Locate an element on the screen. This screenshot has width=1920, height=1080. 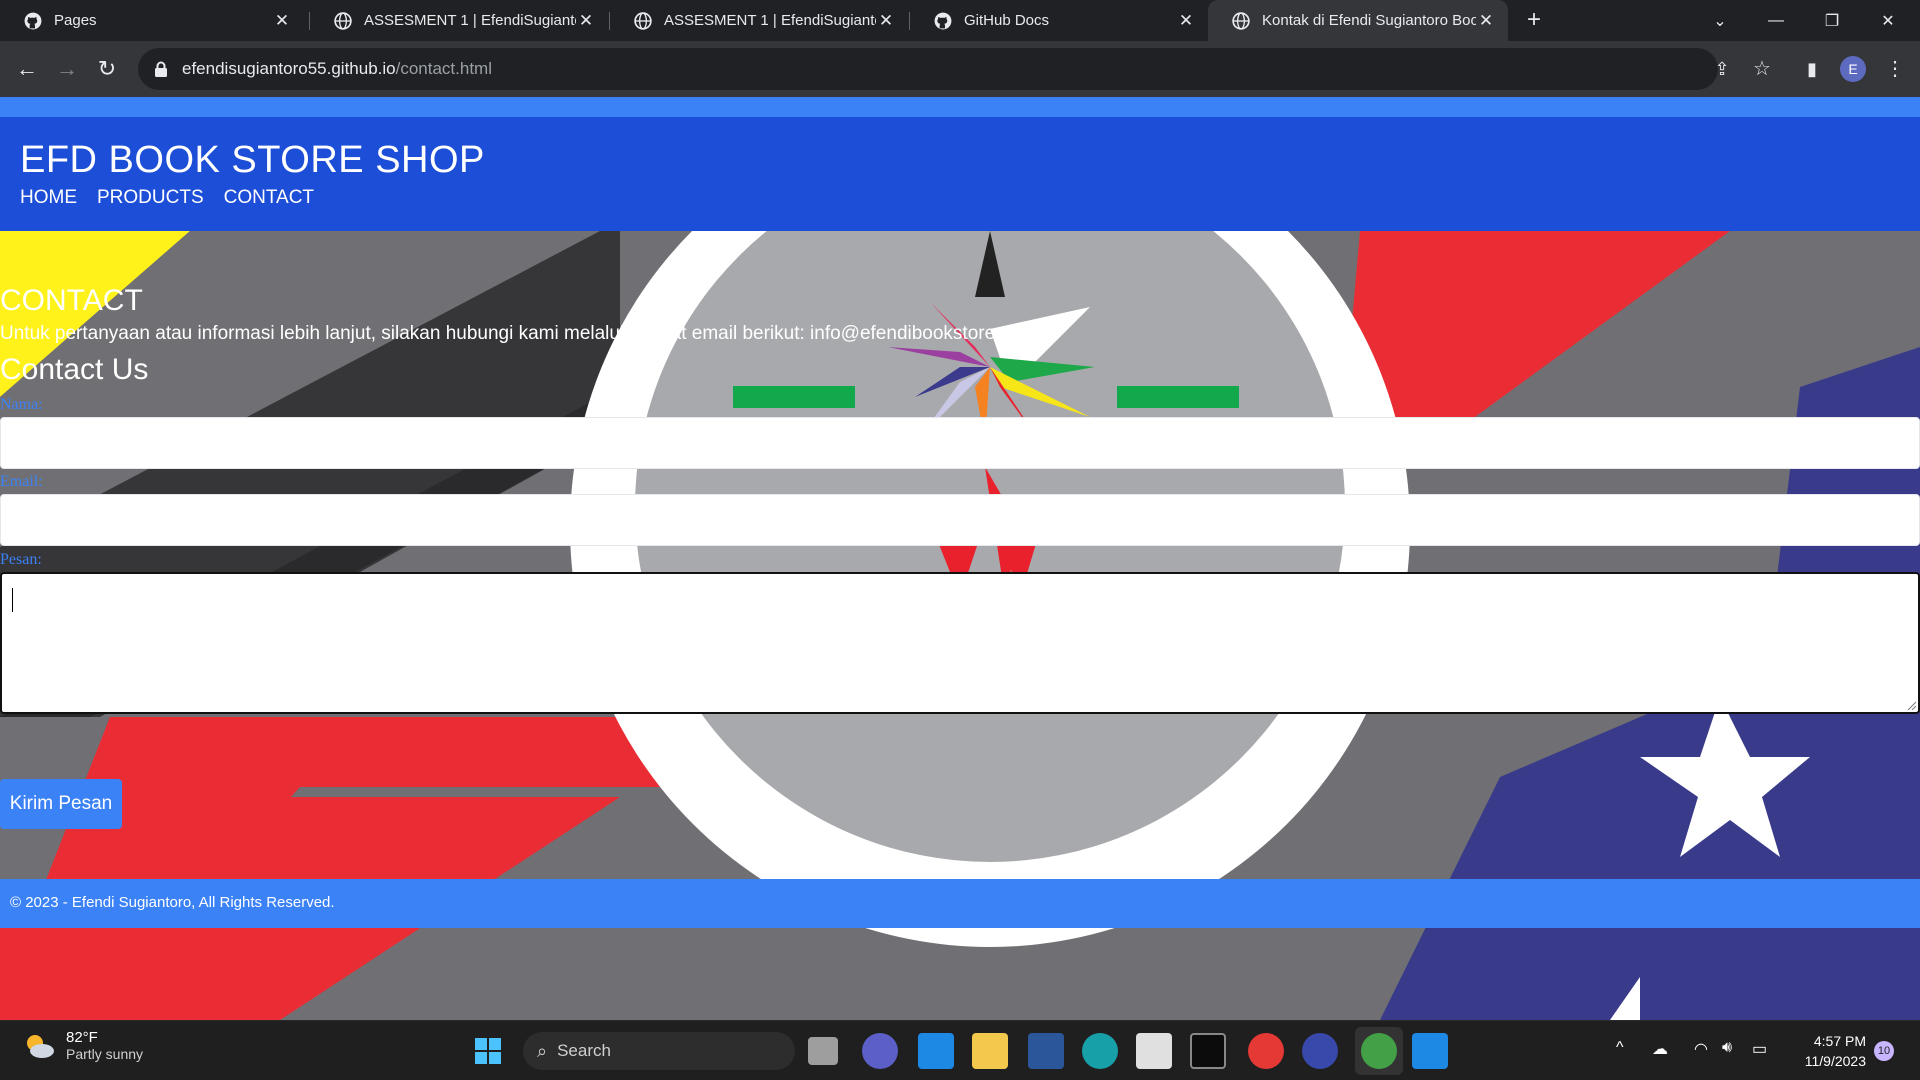
minimize-icon: — is located at coordinates (1776, 20).